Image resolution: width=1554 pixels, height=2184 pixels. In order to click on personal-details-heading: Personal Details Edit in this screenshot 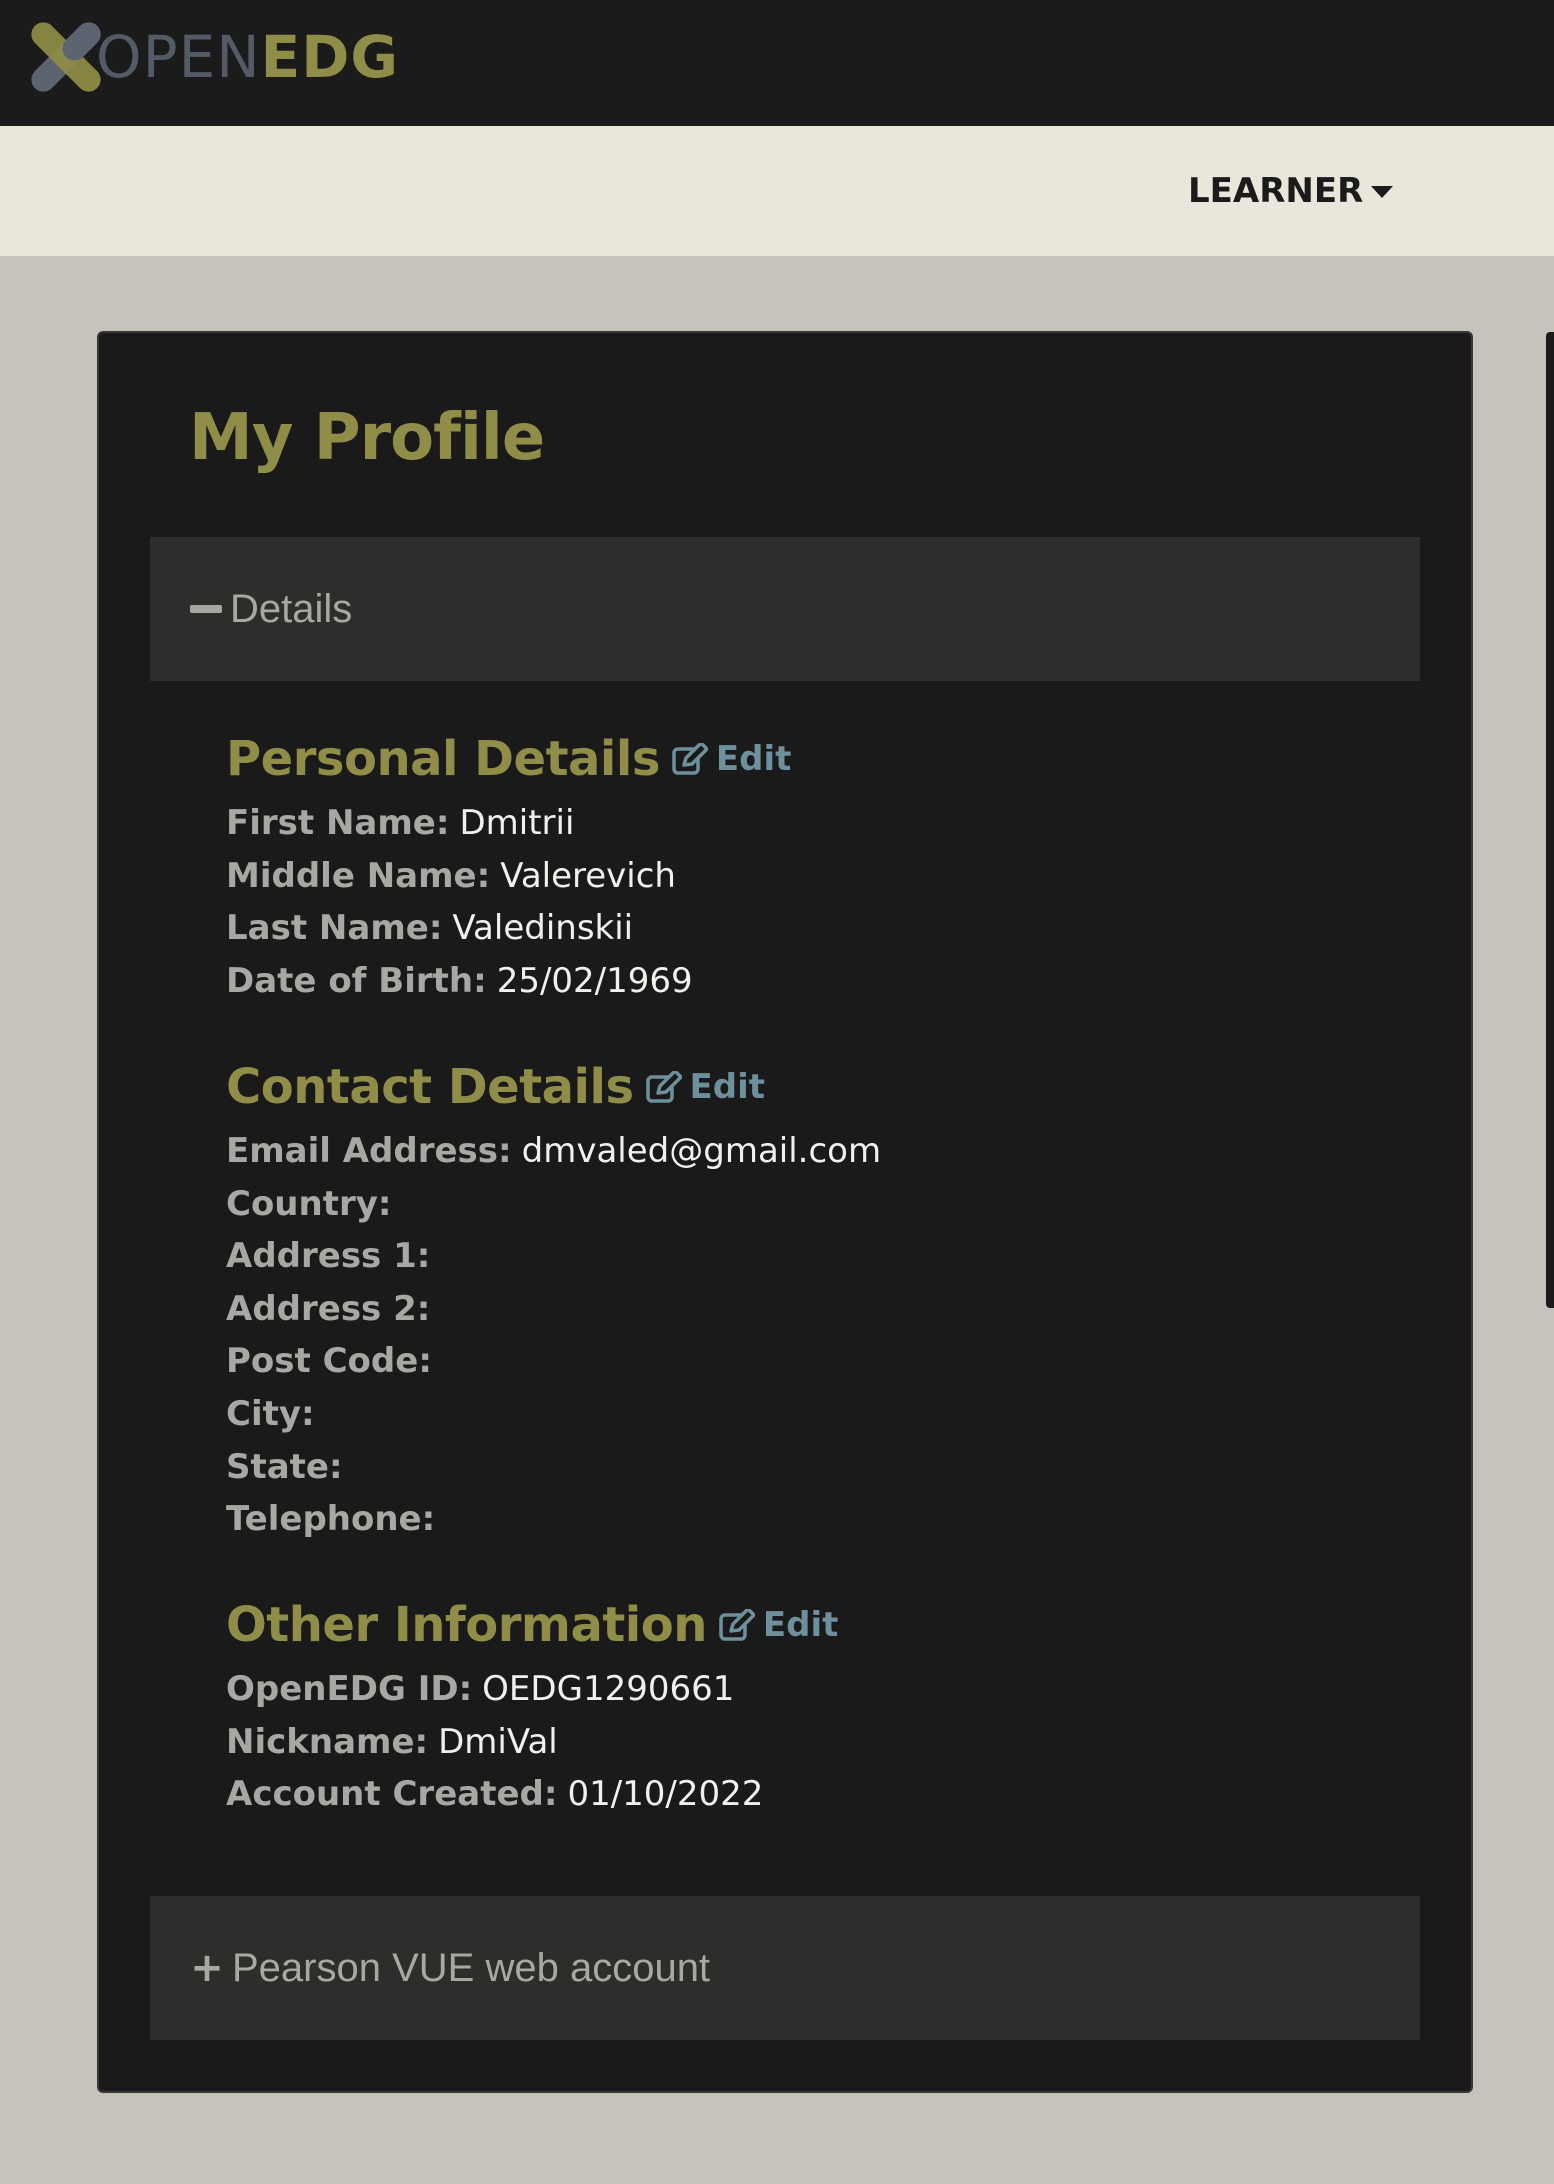, I will do `click(508, 763)`.